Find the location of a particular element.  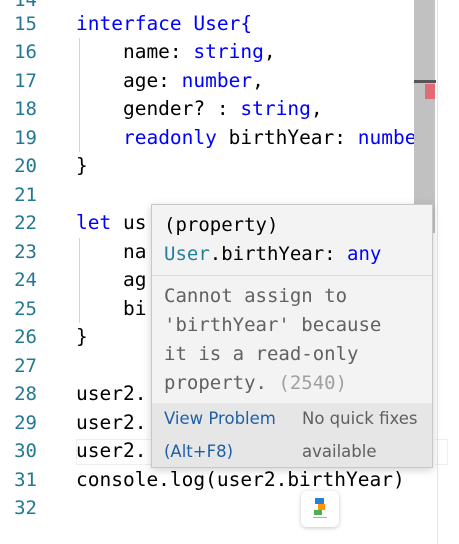

app-logo-icon is located at coordinates (320, 508).